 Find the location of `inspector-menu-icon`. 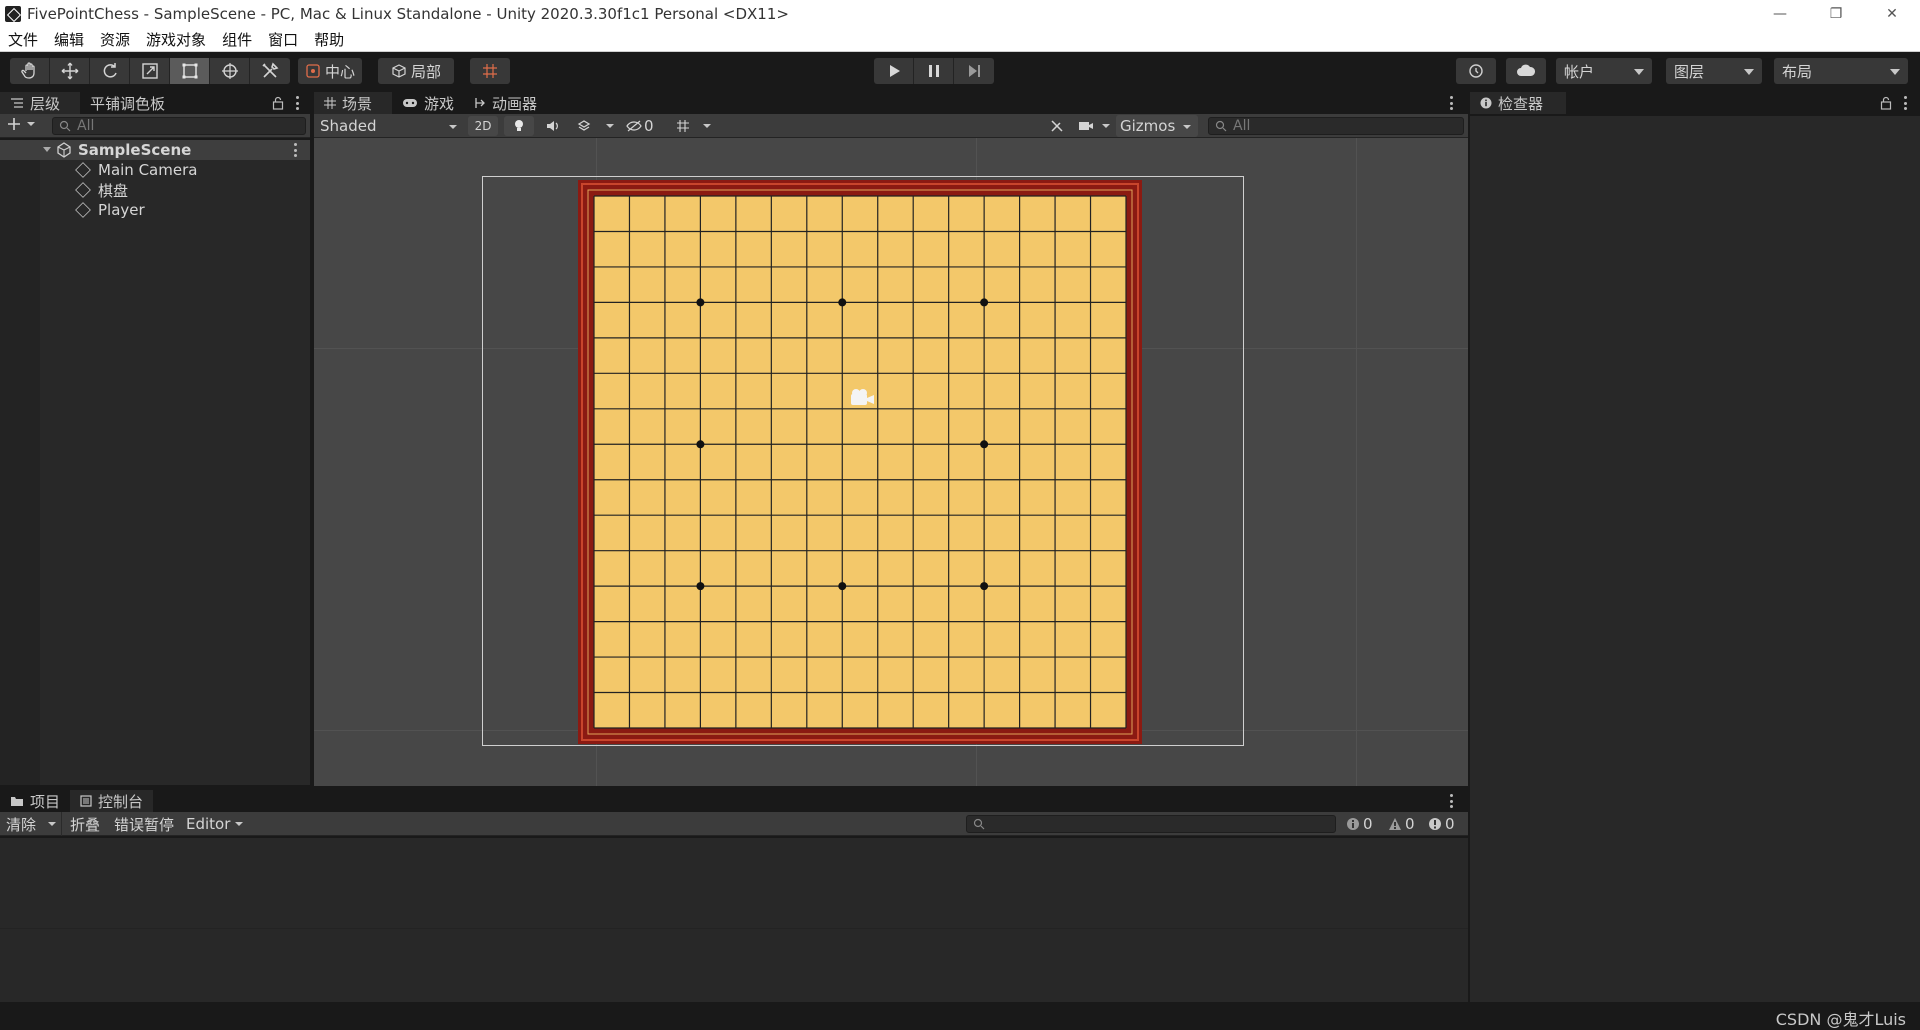

inspector-menu-icon is located at coordinates (1906, 103).